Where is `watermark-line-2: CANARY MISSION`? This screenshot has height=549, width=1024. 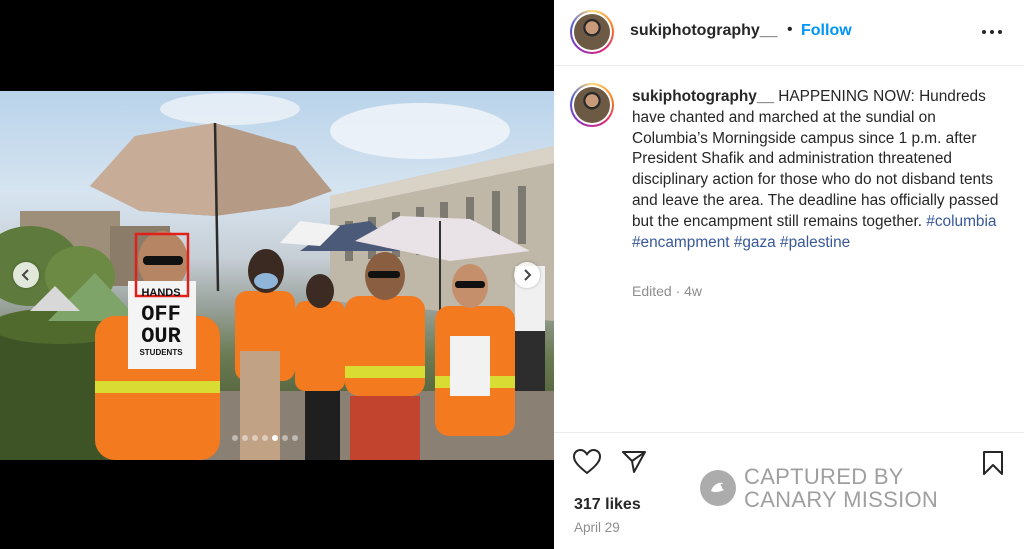 watermark-line-2: CANARY MISSION is located at coordinates (841, 499).